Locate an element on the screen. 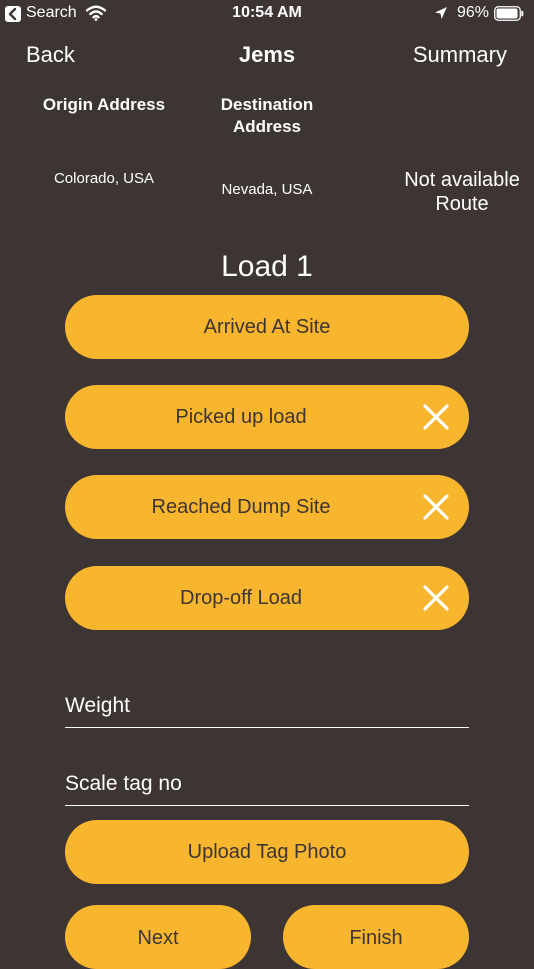 This screenshot has width=534, height=969. picked-up-load-button: Picked up load is located at coordinates (267, 417).